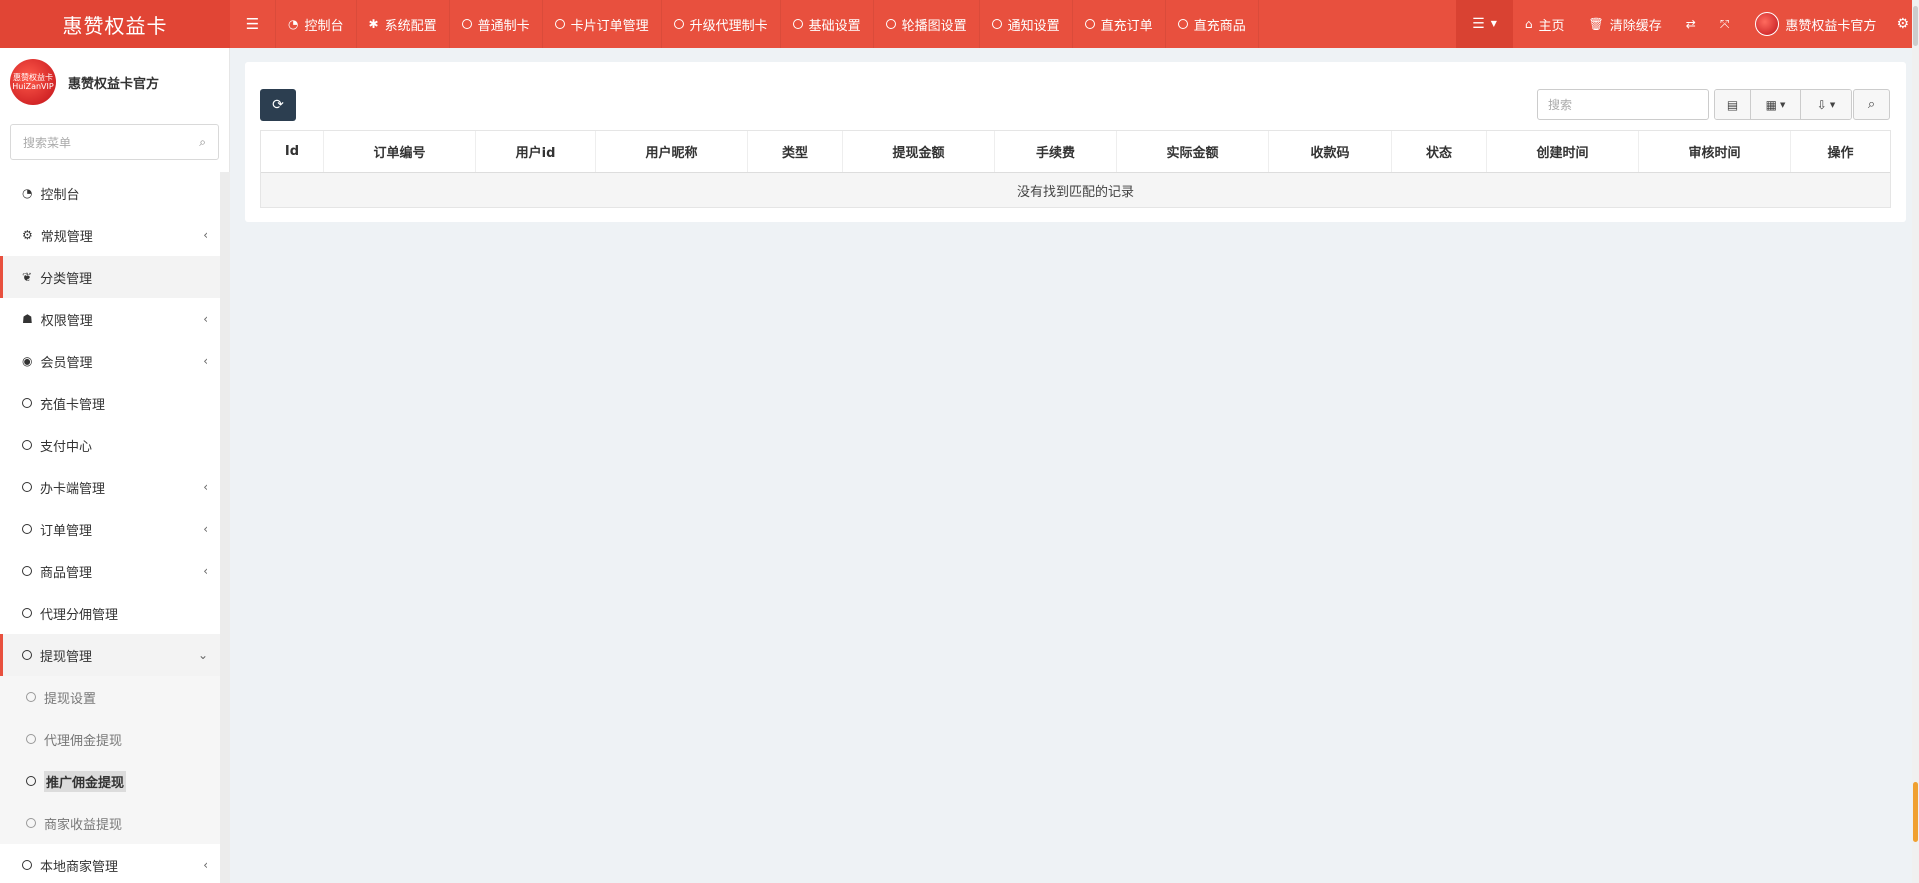 The height and width of the screenshot is (883, 1919). I want to click on toggle-view-button: ▤, so click(1733, 104).